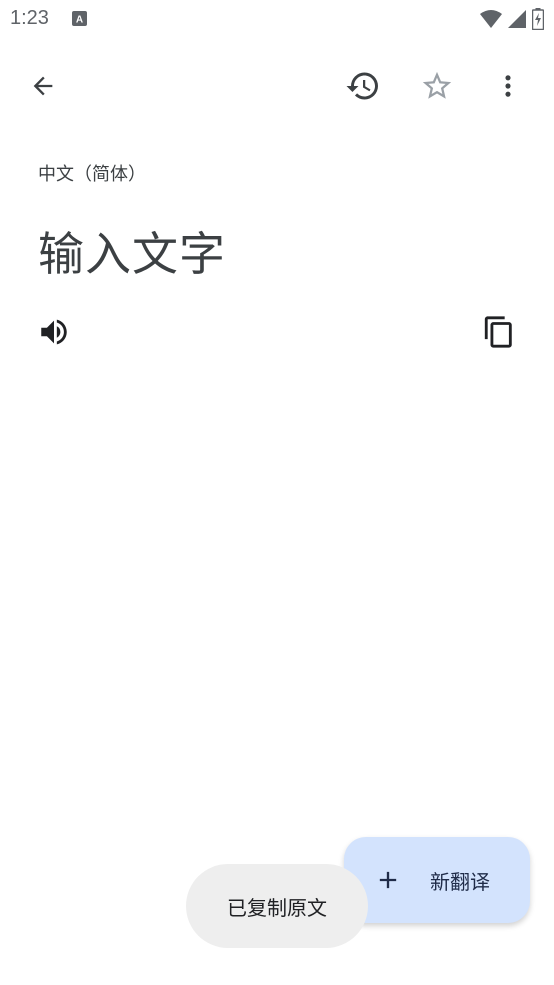 The width and height of the screenshot is (554, 985). I want to click on speak-button, so click(54, 332).